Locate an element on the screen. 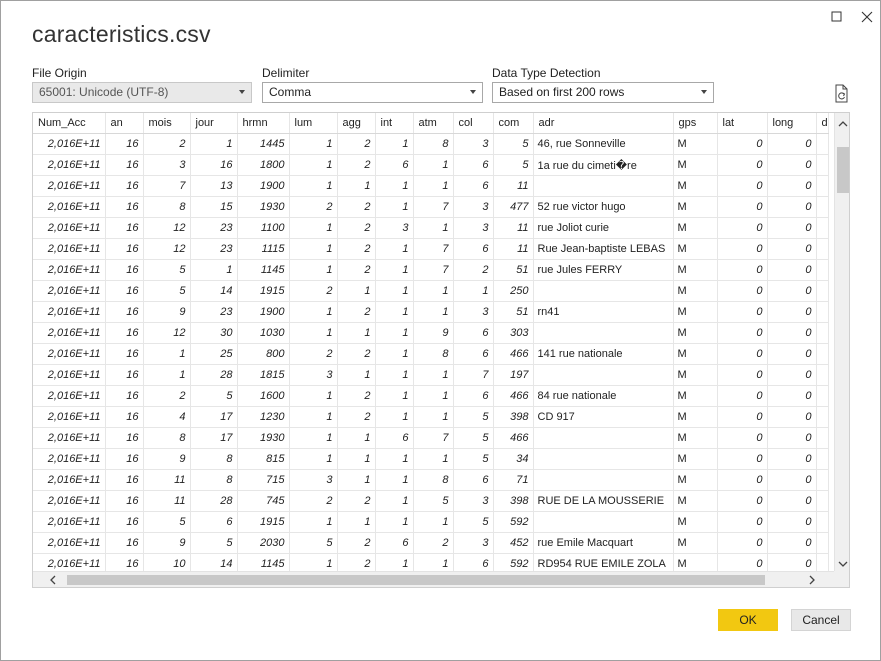  table-cell: 51 is located at coordinates (513, 312).